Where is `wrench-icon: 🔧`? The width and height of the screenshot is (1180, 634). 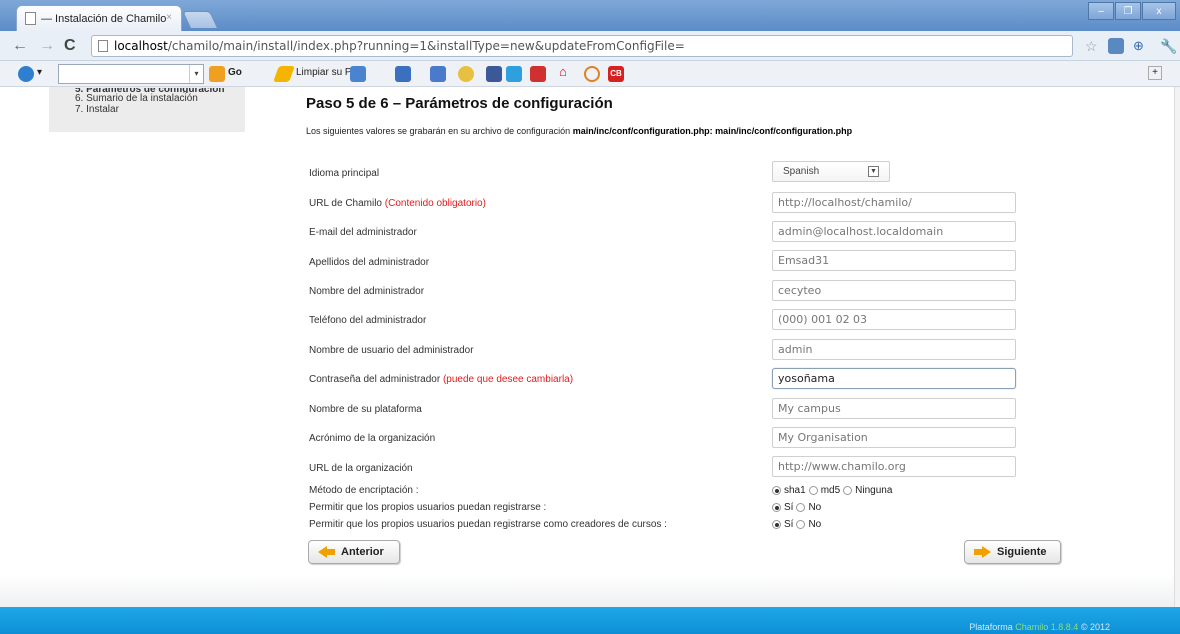 wrench-icon: 🔧 is located at coordinates (1168, 46).